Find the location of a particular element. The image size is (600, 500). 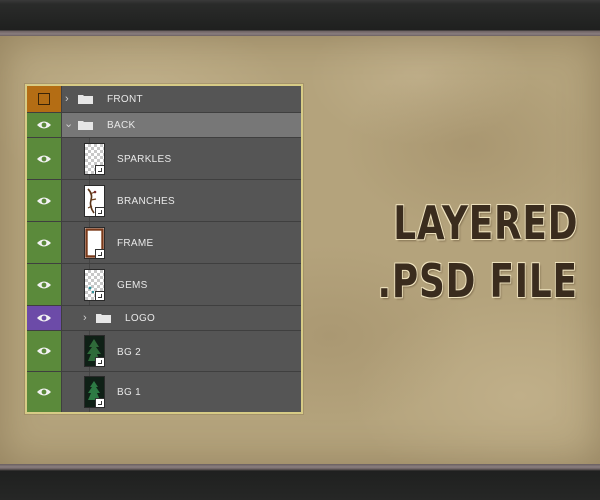

visibility-toggle-branches is located at coordinates (44, 200).